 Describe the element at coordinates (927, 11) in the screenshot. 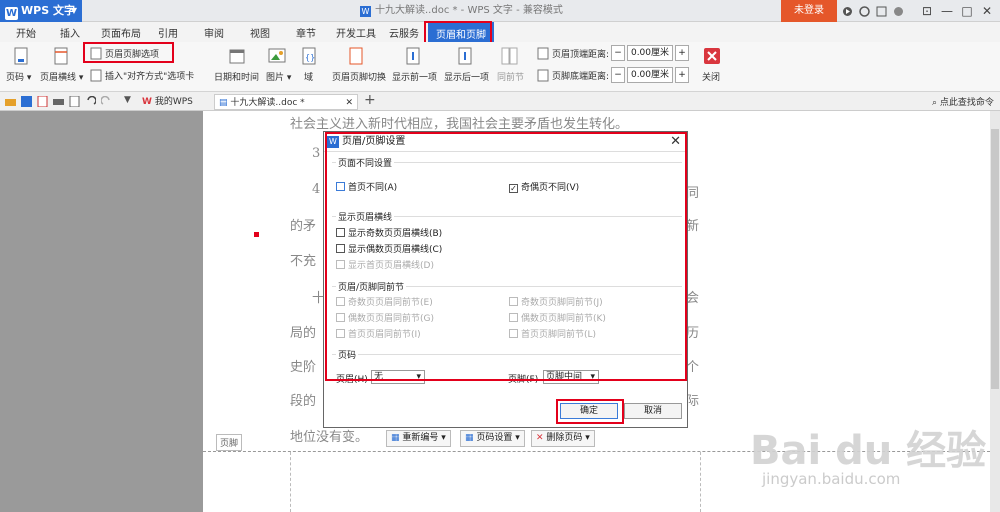

I see `collapse-ribbon-icon: ⊡` at that location.